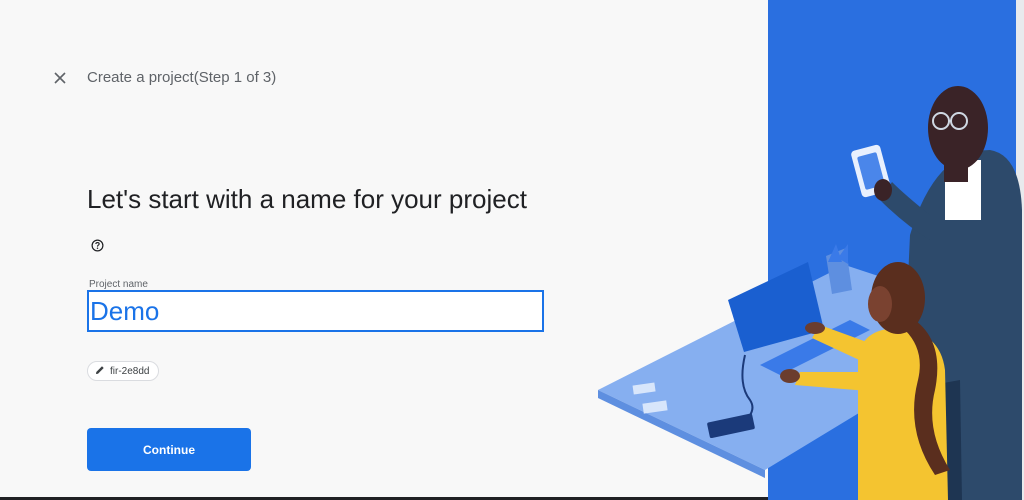 Image resolution: width=1024 pixels, height=500 pixels. I want to click on project-id-chip: fir-2e8dd, so click(123, 371).